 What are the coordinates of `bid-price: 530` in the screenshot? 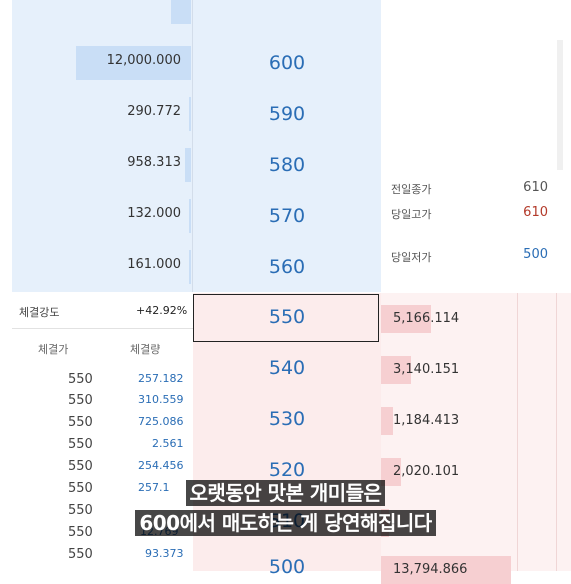 It's located at (287, 419).